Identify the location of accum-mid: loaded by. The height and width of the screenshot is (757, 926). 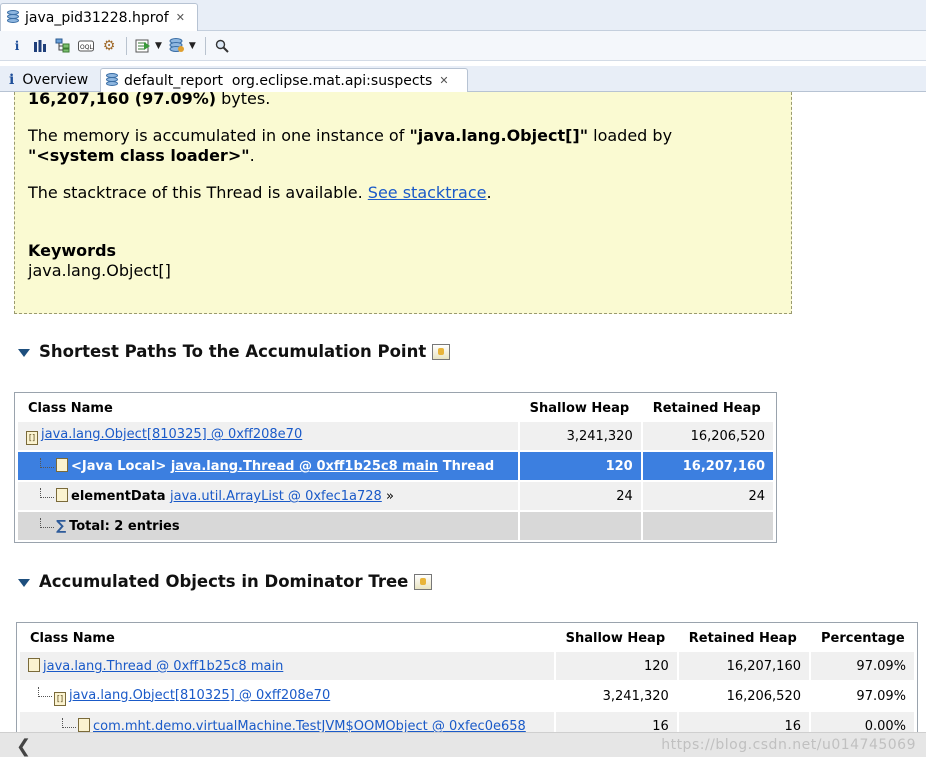
(630, 135).